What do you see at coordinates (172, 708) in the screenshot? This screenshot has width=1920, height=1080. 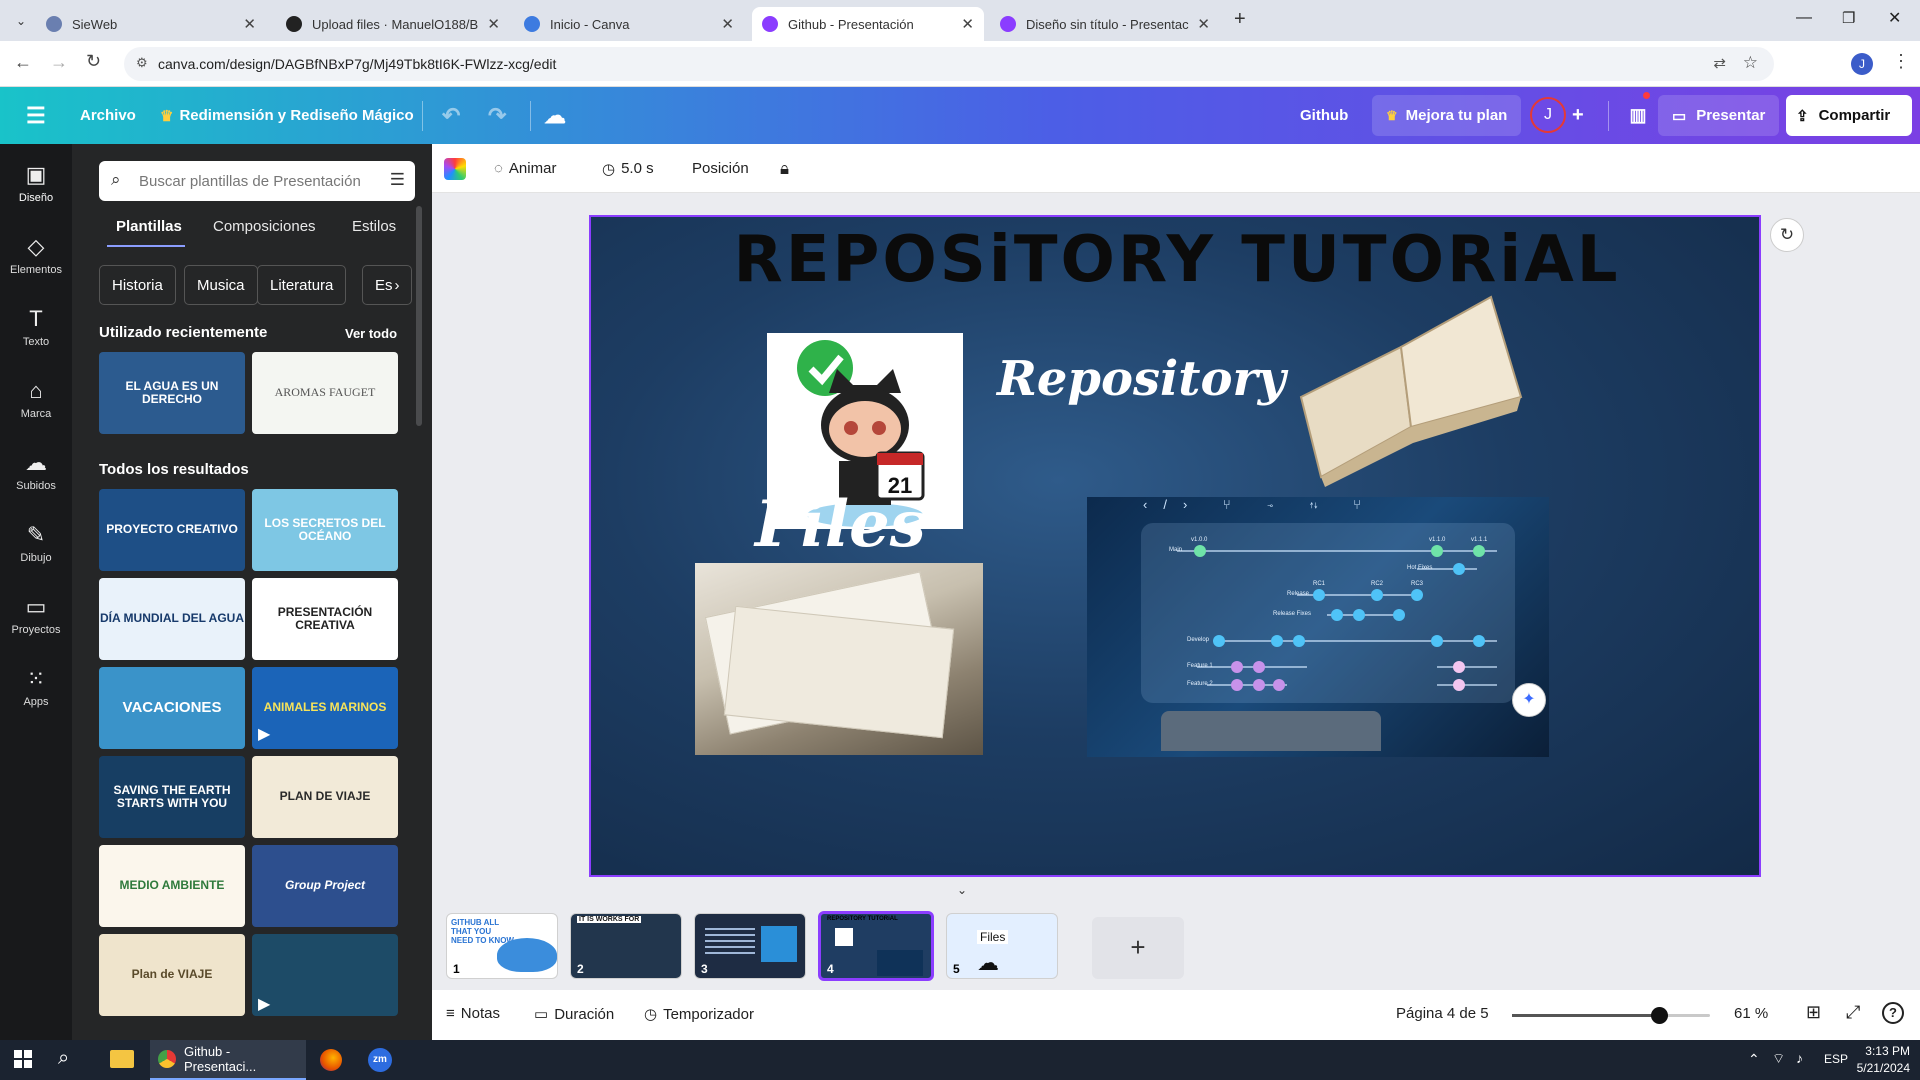 I see `template-thumb: VACACIONES` at bounding box center [172, 708].